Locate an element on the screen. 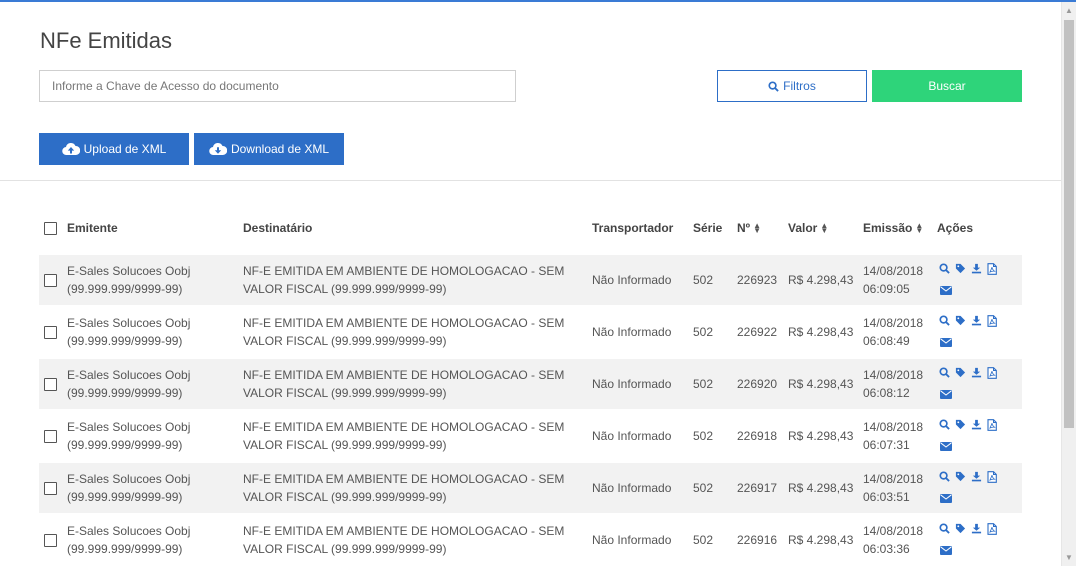  header-emissao-label: Emissão is located at coordinates (888, 228).